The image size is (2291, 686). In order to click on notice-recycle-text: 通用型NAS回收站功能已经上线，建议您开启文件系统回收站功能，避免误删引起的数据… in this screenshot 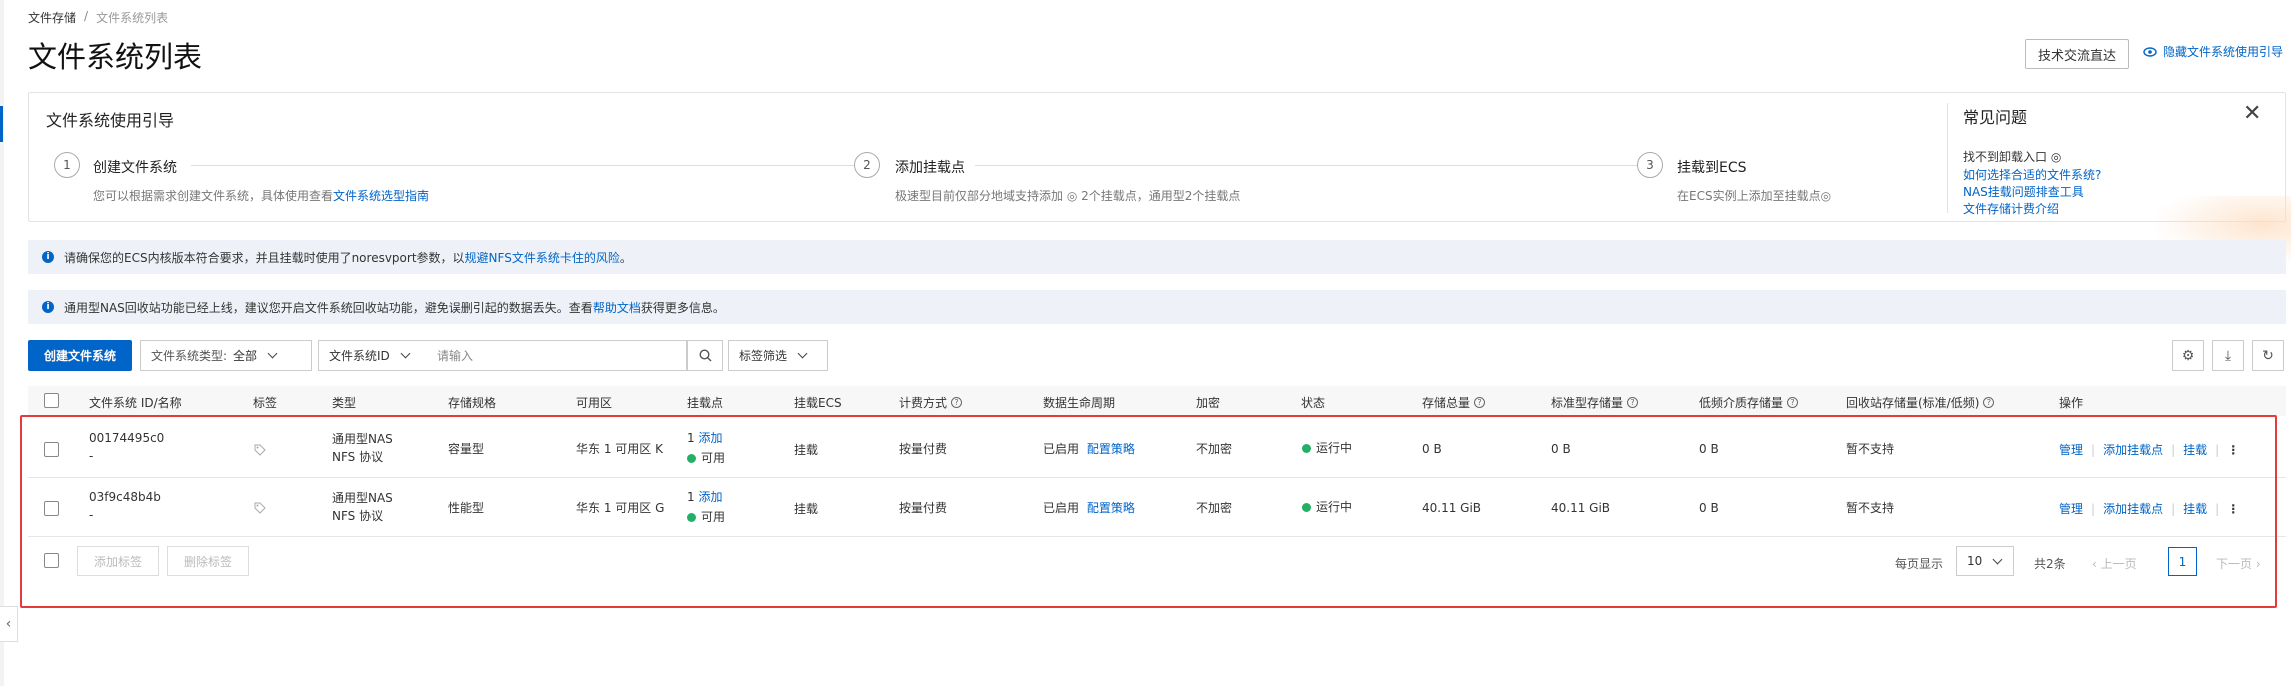, I will do `click(328, 307)`.